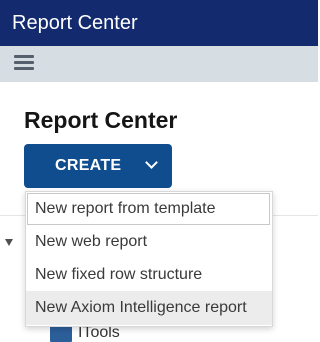 This screenshot has height=342, width=320. I want to click on folder-icon, so click(61, 332).